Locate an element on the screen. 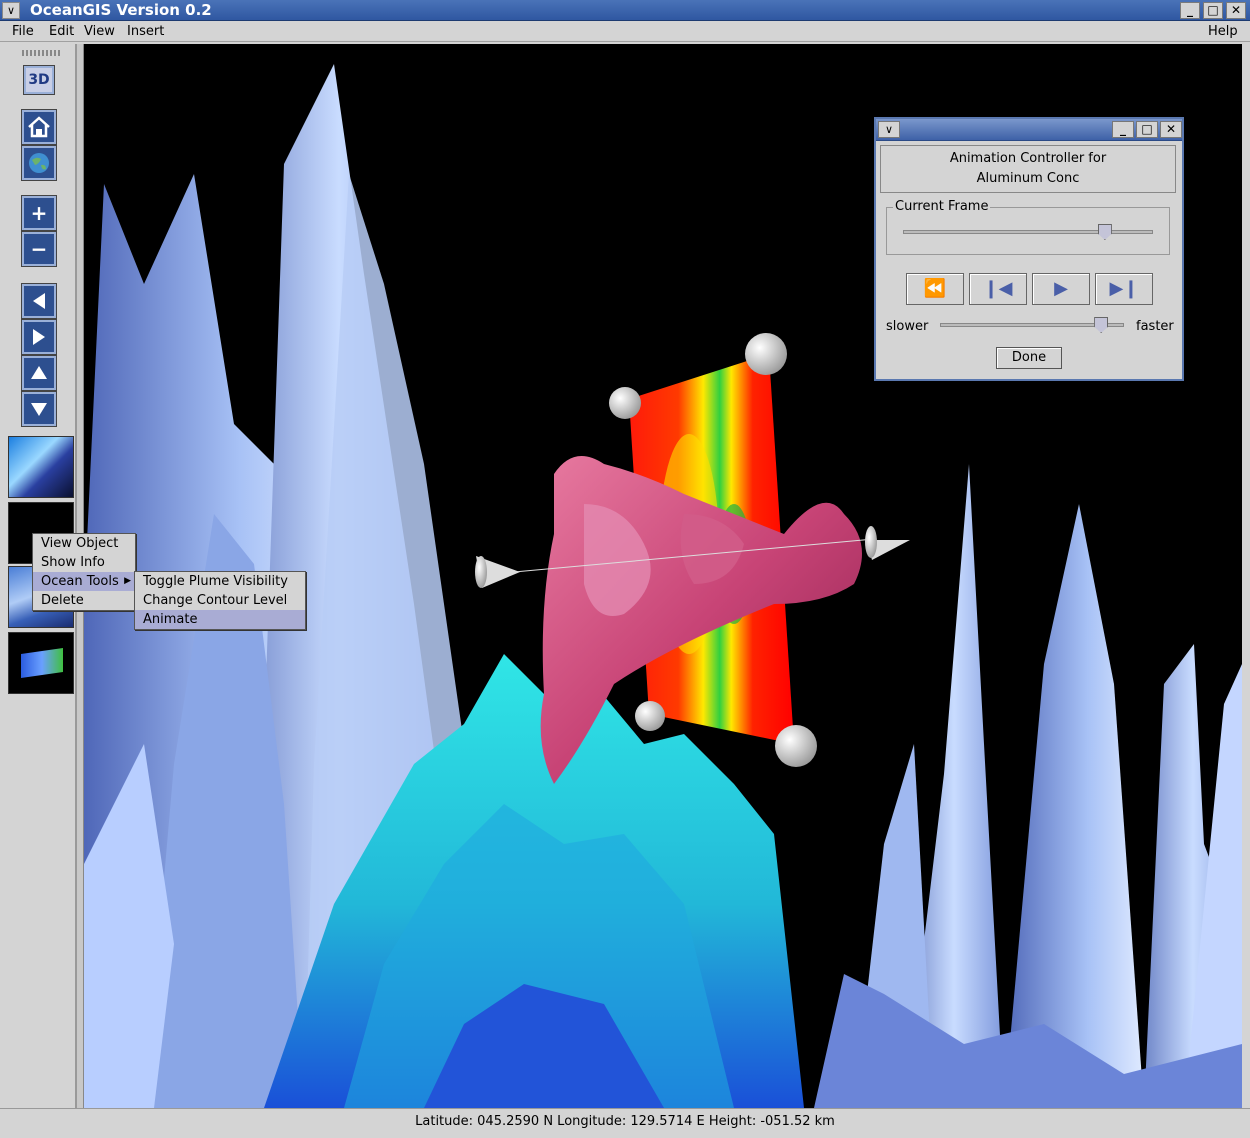 The height and width of the screenshot is (1138, 1250). pan-right-icon is located at coordinates (39, 337).